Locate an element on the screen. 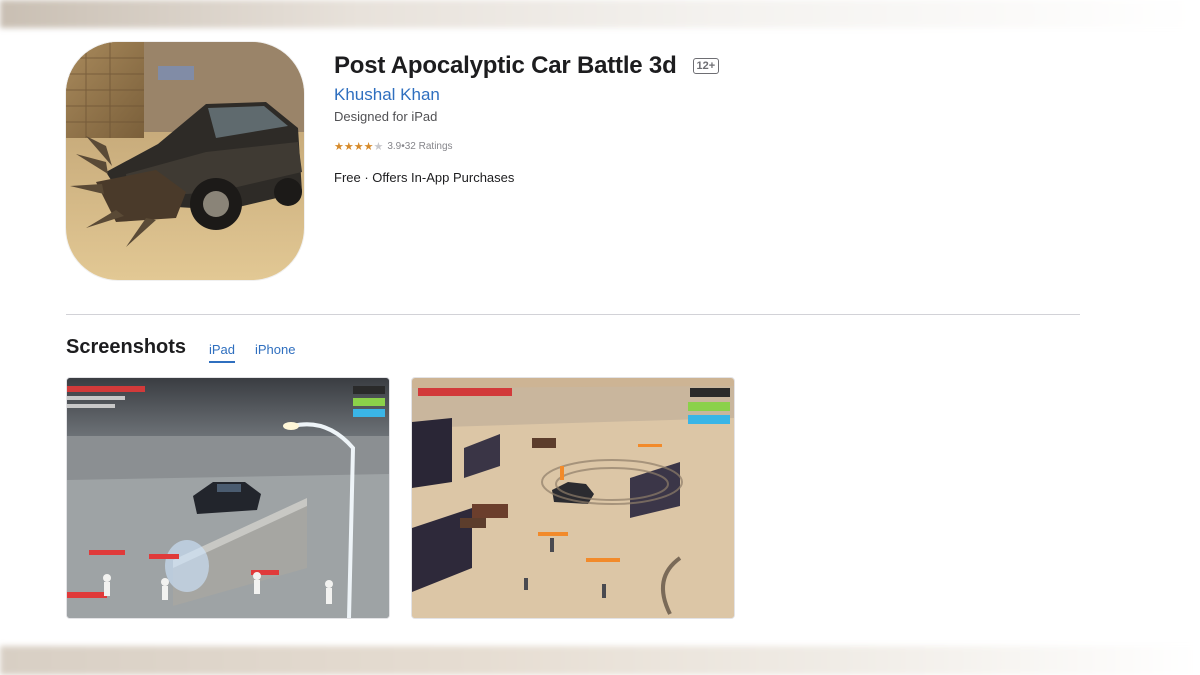  car-image-icon is located at coordinates (185, 161).